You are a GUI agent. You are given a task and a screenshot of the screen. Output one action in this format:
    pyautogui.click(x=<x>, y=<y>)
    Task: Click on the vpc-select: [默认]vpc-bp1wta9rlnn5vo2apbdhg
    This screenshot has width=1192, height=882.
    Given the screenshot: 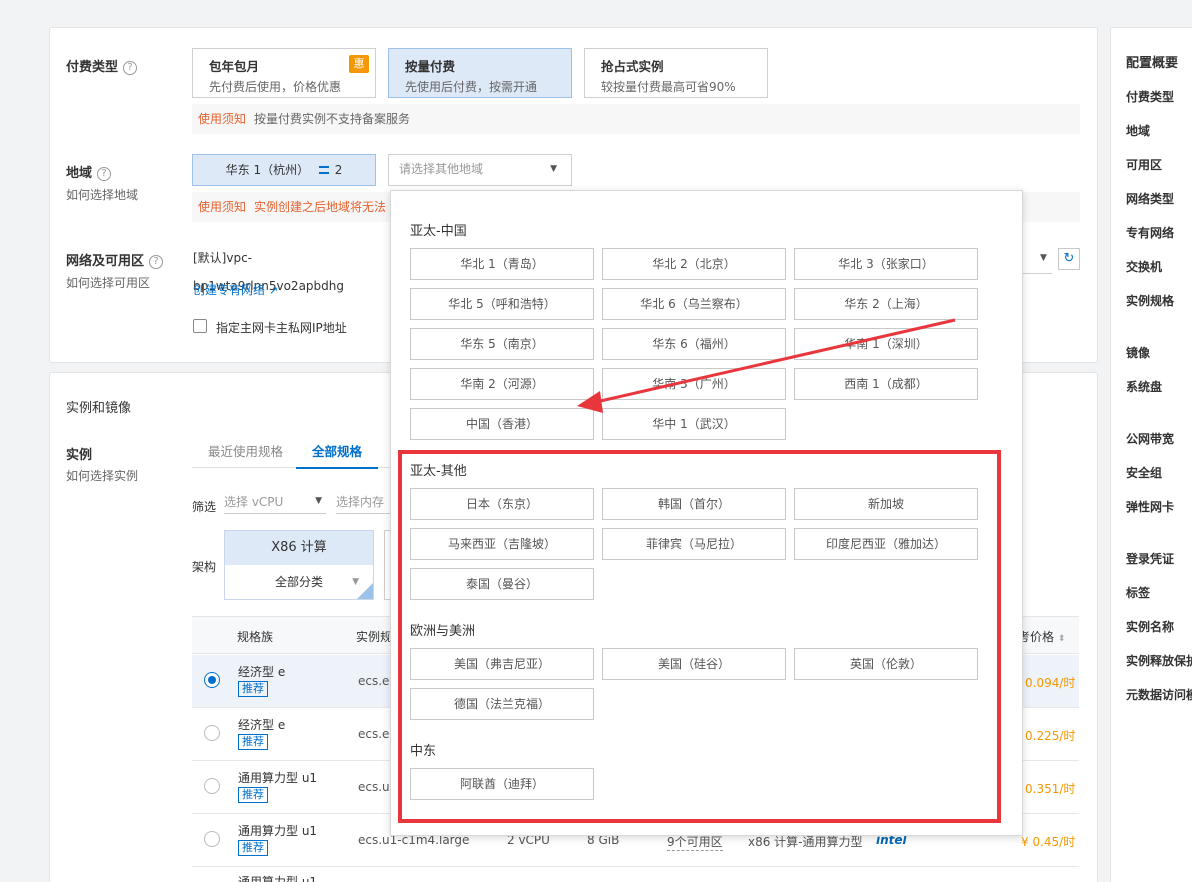 What is the action you would take?
    pyautogui.click(x=290, y=268)
    